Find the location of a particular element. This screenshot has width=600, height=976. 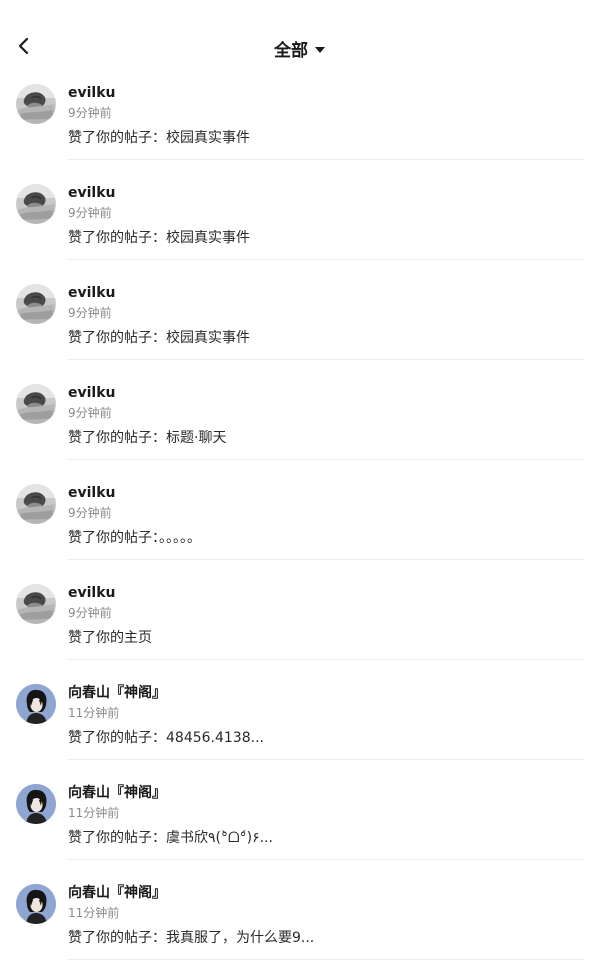

notification-message: 赞了你的帖子：标题·聊天 is located at coordinates (147, 438).